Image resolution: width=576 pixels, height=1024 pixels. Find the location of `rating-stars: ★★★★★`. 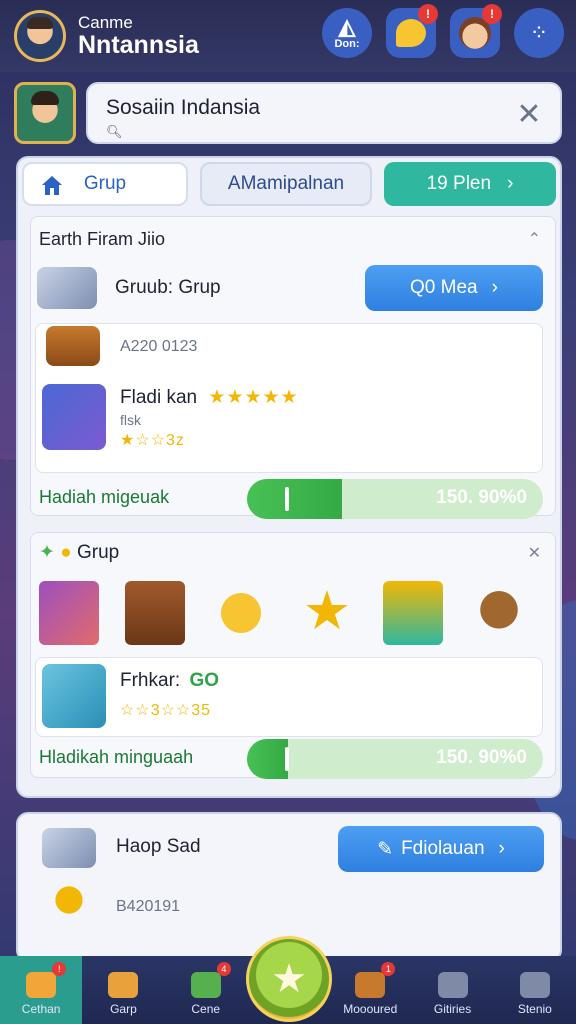

rating-stars: ★★★★★ is located at coordinates (253, 397).